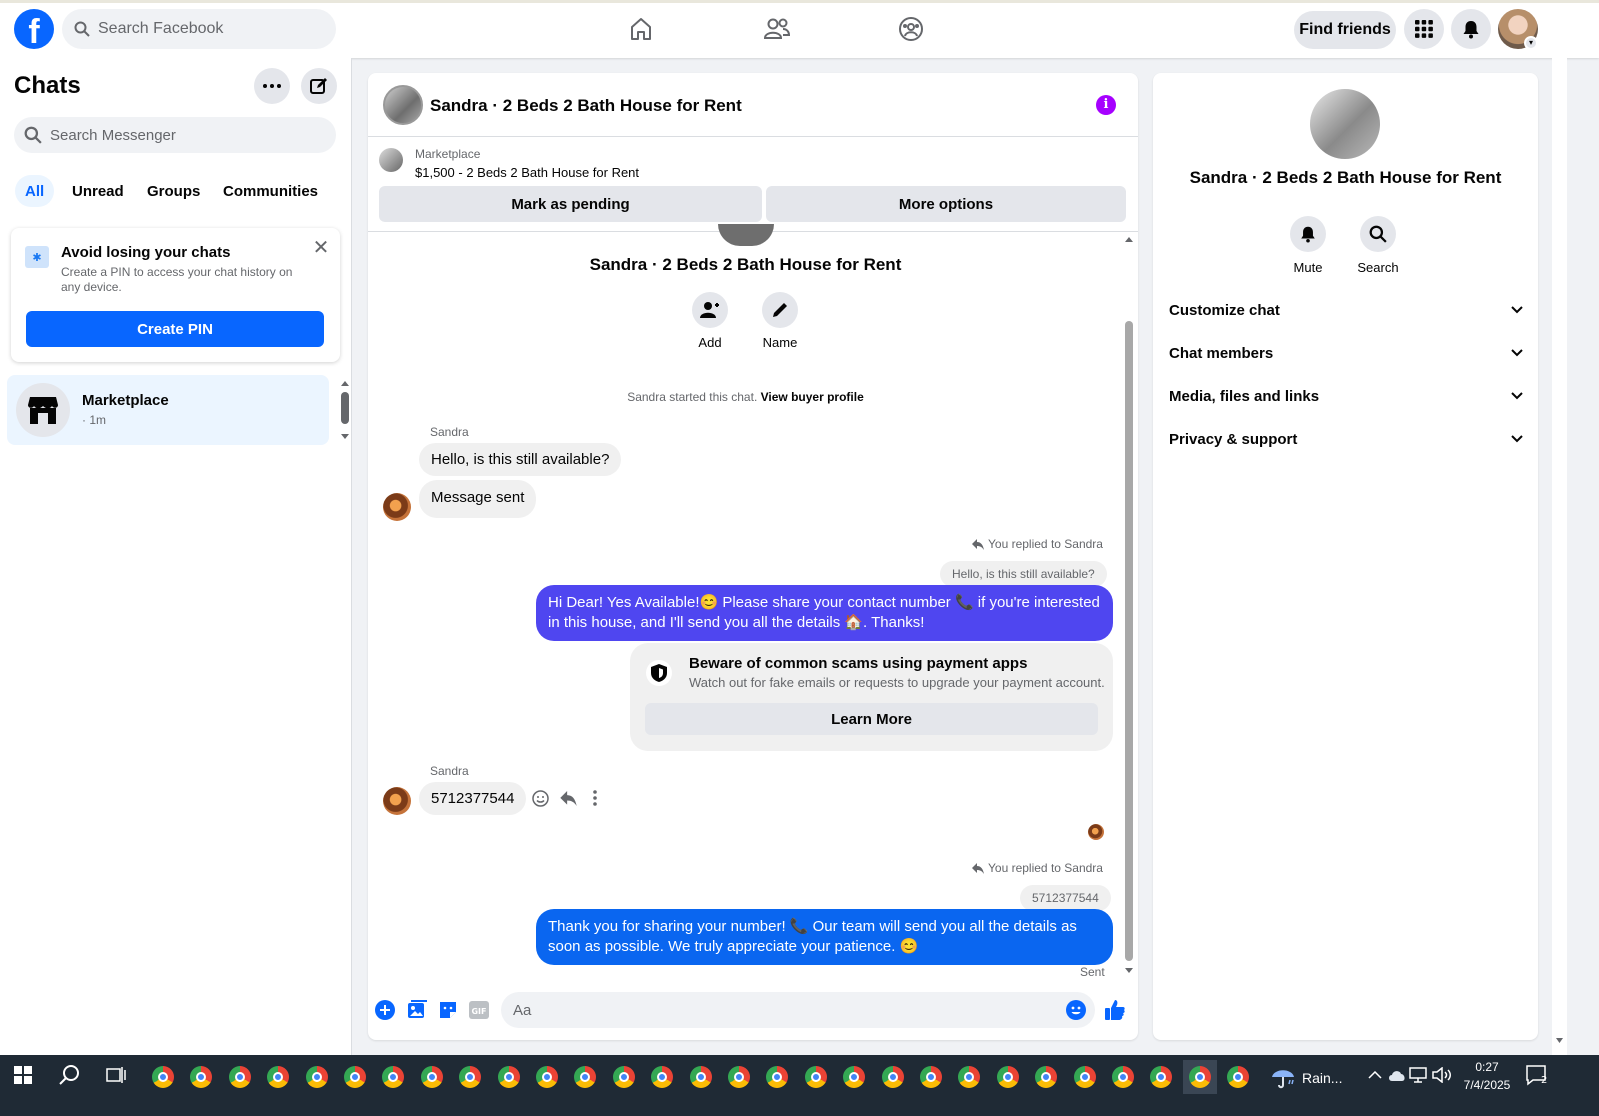 The image size is (1599, 1116). What do you see at coordinates (34, 29) in the screenshot?
I see `facebook-logo: f` at bounding box center [34, 29].